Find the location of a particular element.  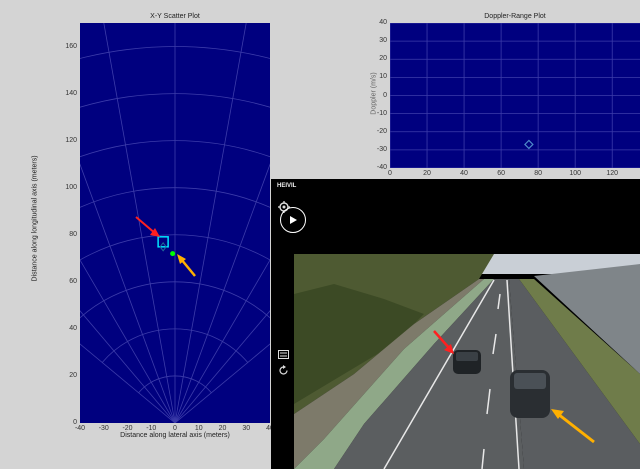

scatter-plot-title: X-Y Scatter Plot is located at coordinates (175, 16).